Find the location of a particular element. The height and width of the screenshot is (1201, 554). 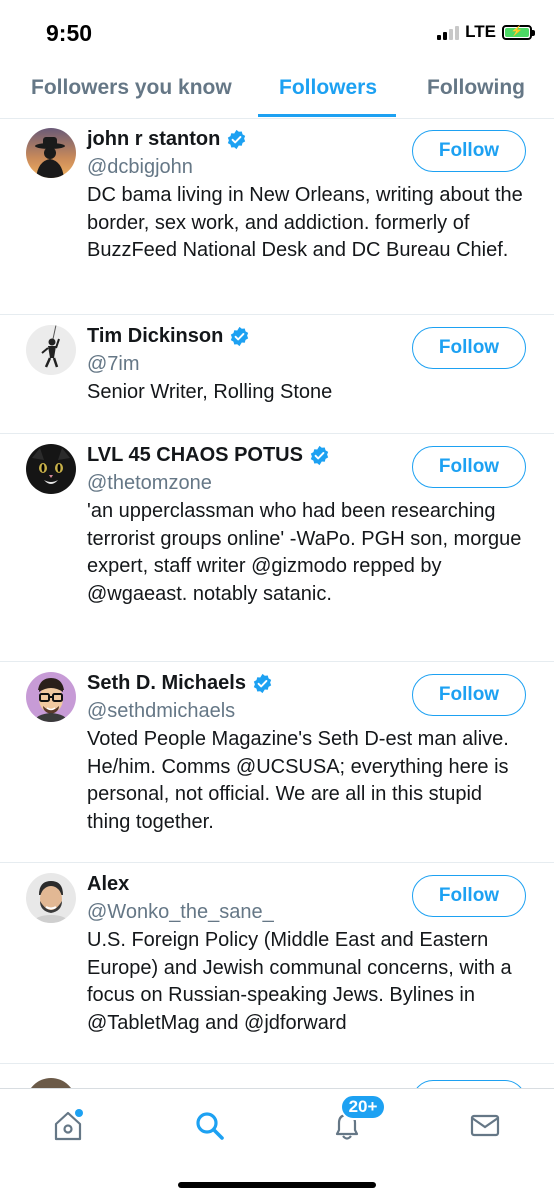

network-label: LTE is located at coordinates (480, 31).